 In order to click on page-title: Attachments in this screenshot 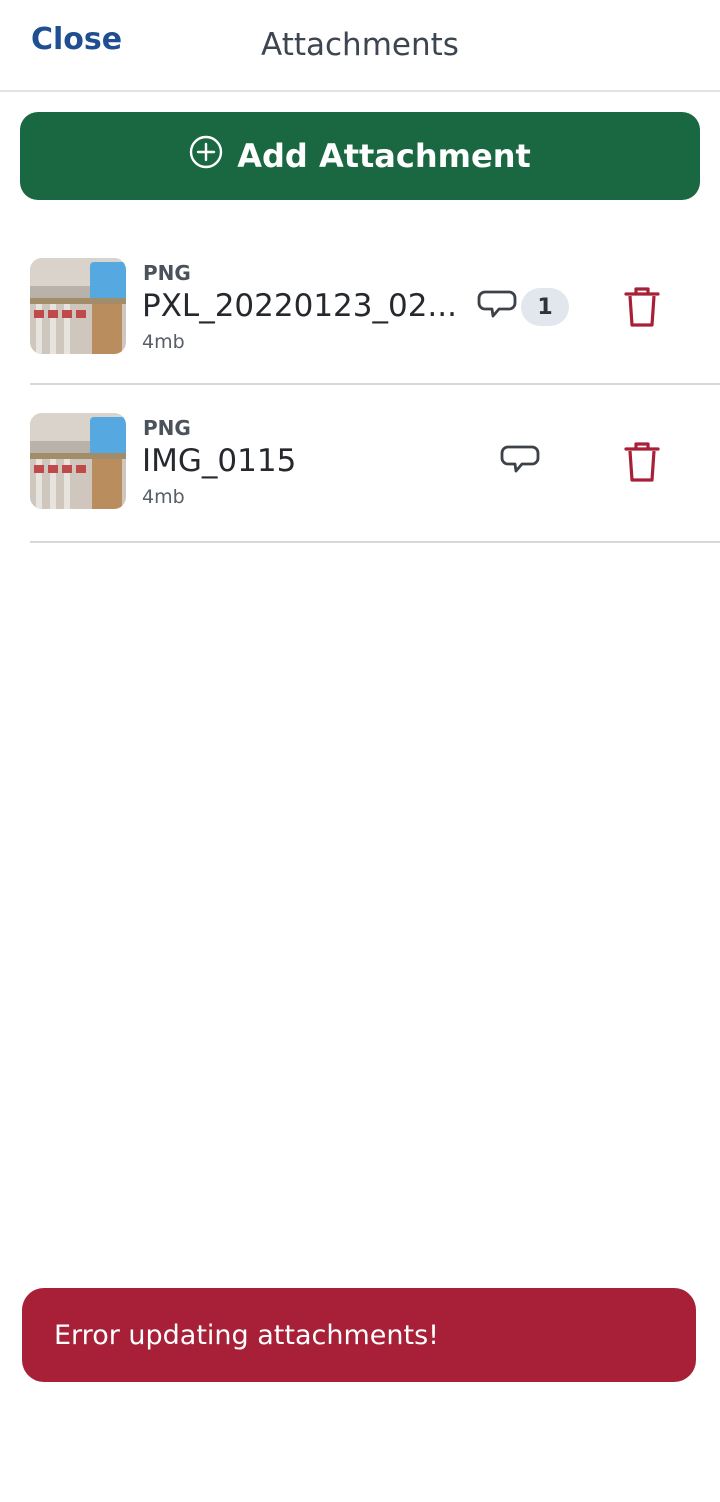, I will do `click(360, 45)`.